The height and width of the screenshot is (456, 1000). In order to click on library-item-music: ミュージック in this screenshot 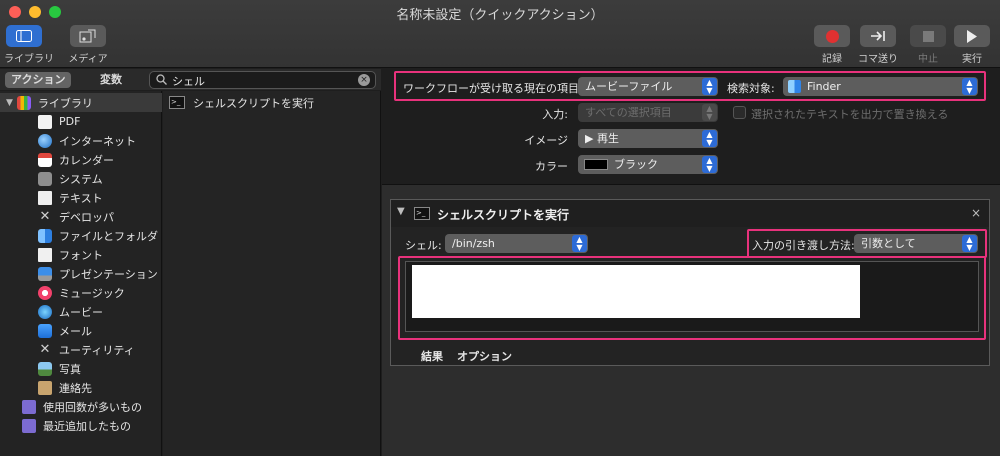, I will do `click(81, 292)`.